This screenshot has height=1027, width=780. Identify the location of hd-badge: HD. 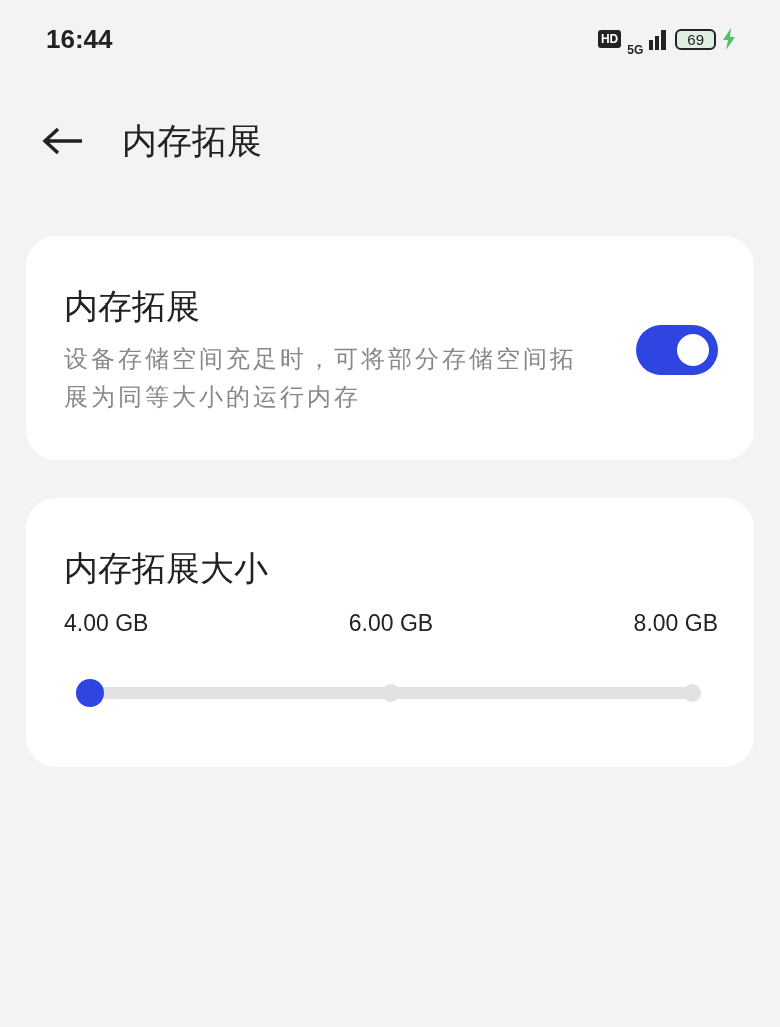
(609, 39).